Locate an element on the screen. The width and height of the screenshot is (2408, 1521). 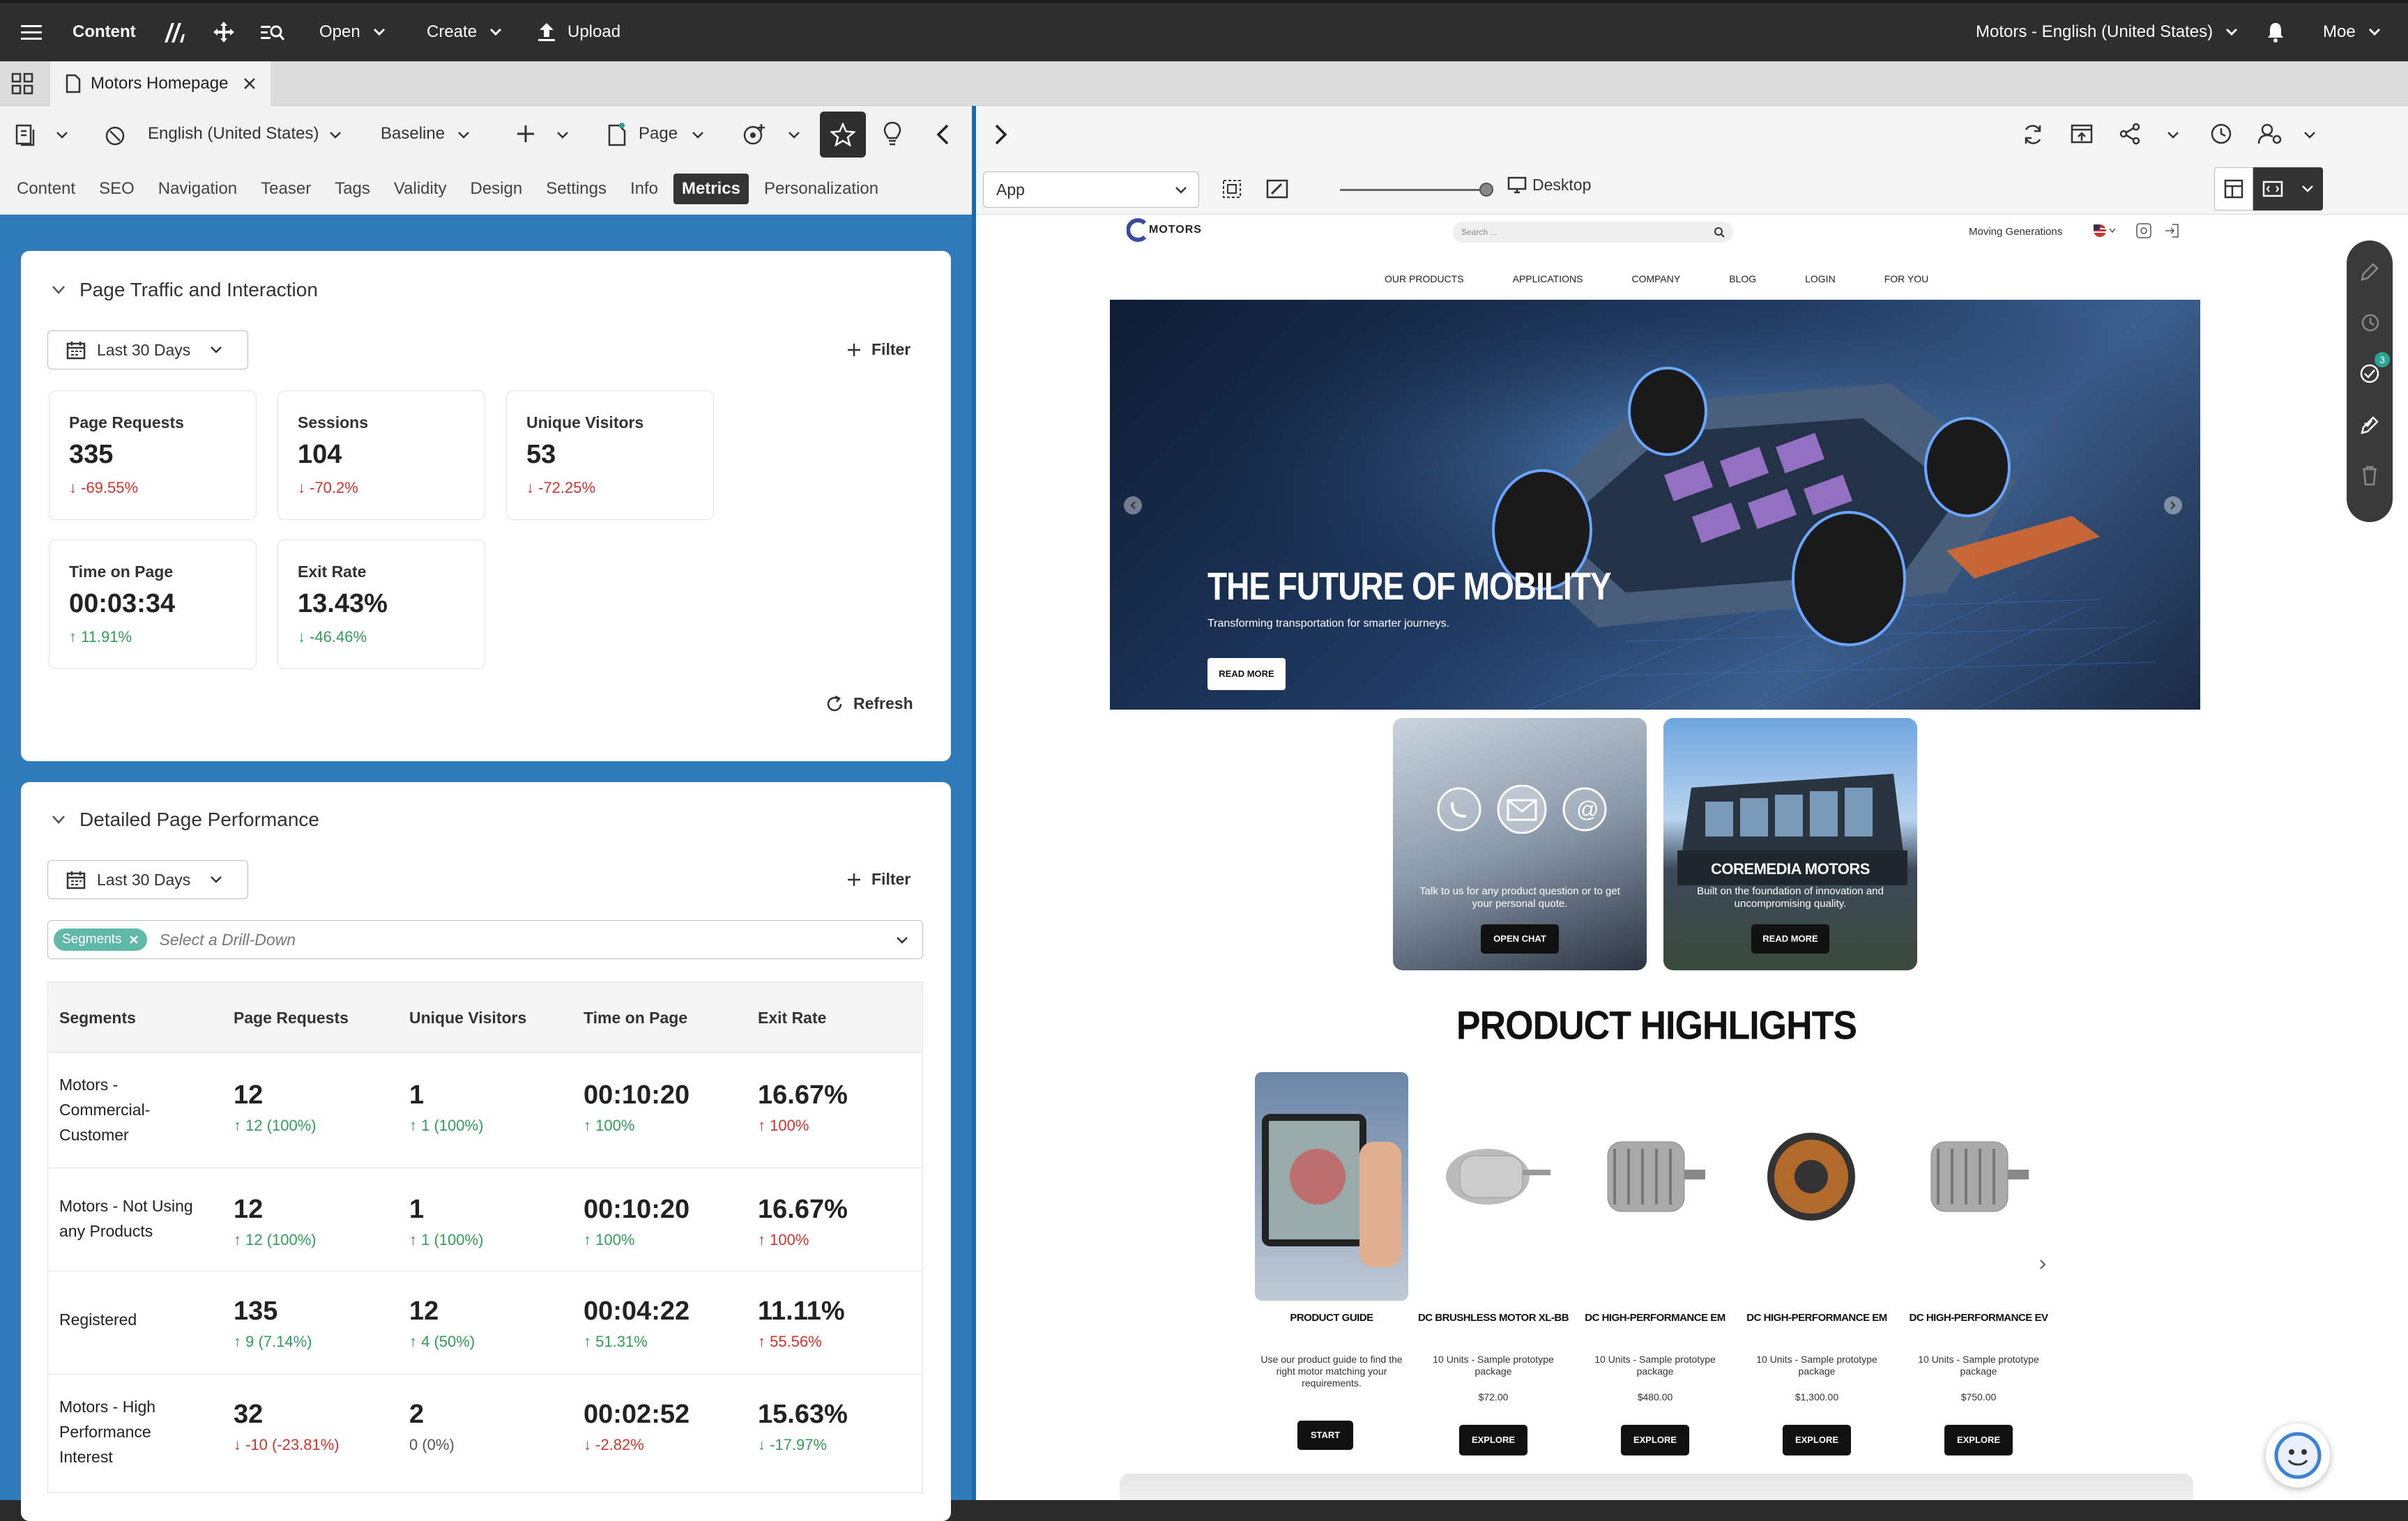
nav-blog: BLOG is located at coordinates (1742, 278).